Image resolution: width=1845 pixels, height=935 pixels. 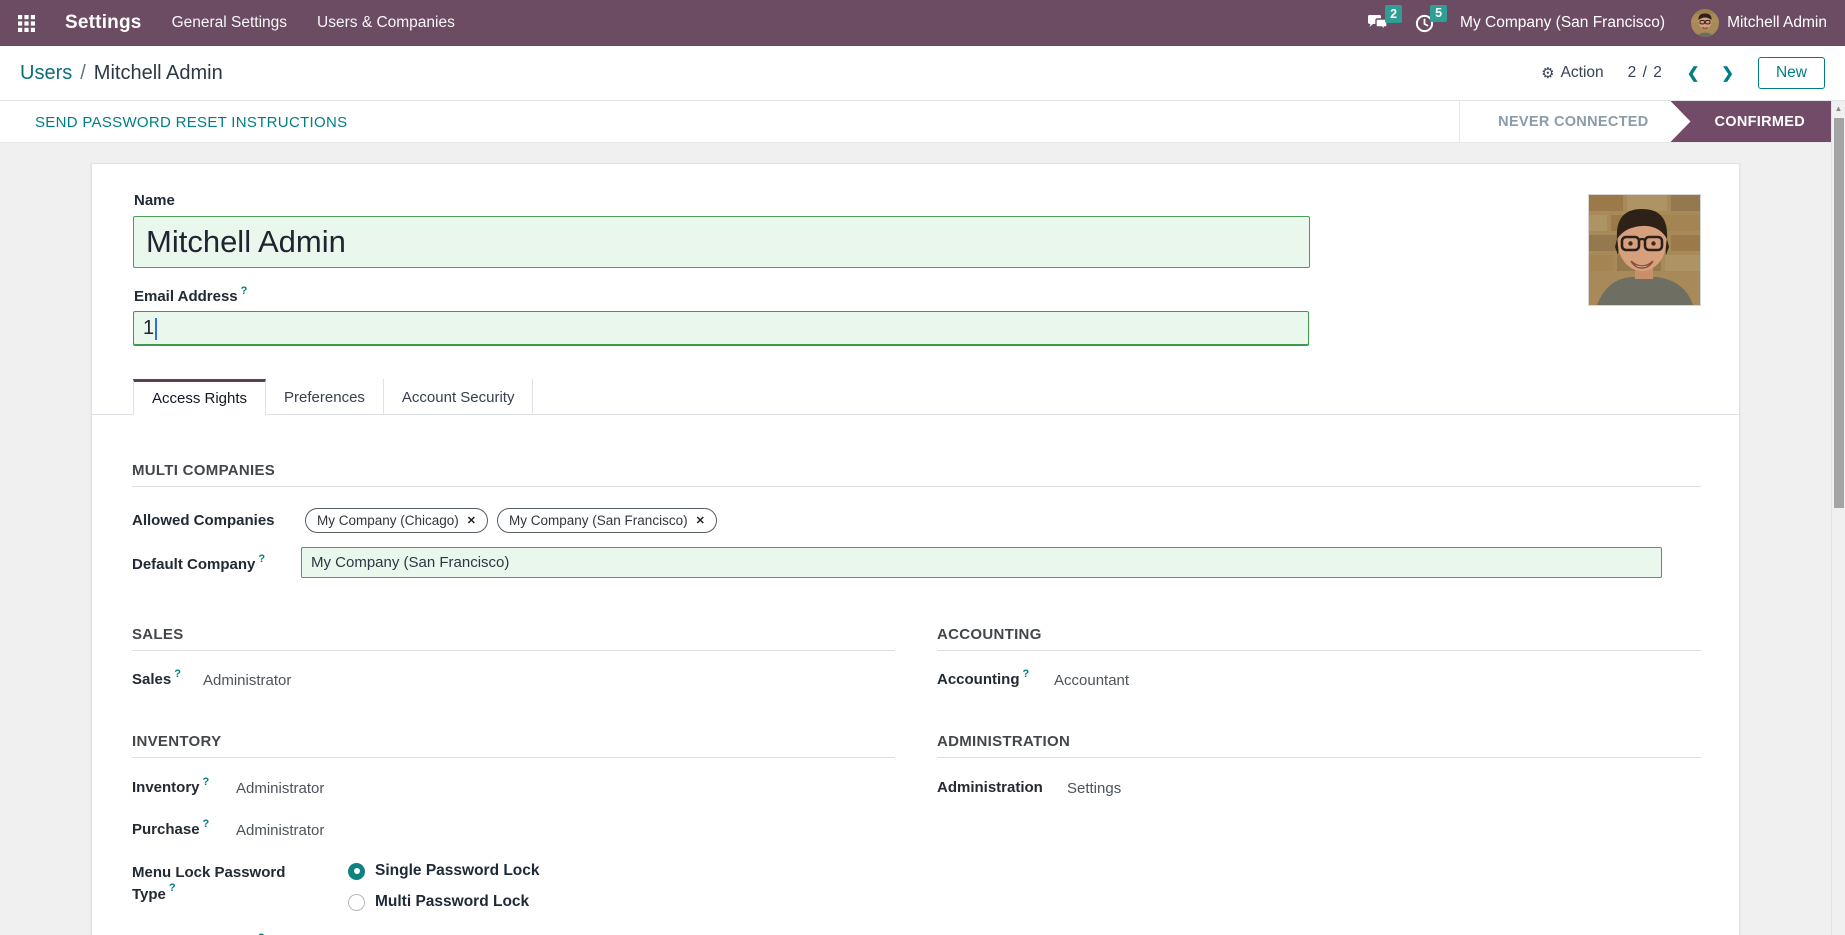 What do you see at coordinates (1750, 121) in the screenshot?
I see `state-confirmed: CONFIRMED` at bounding box center [1750, 121].